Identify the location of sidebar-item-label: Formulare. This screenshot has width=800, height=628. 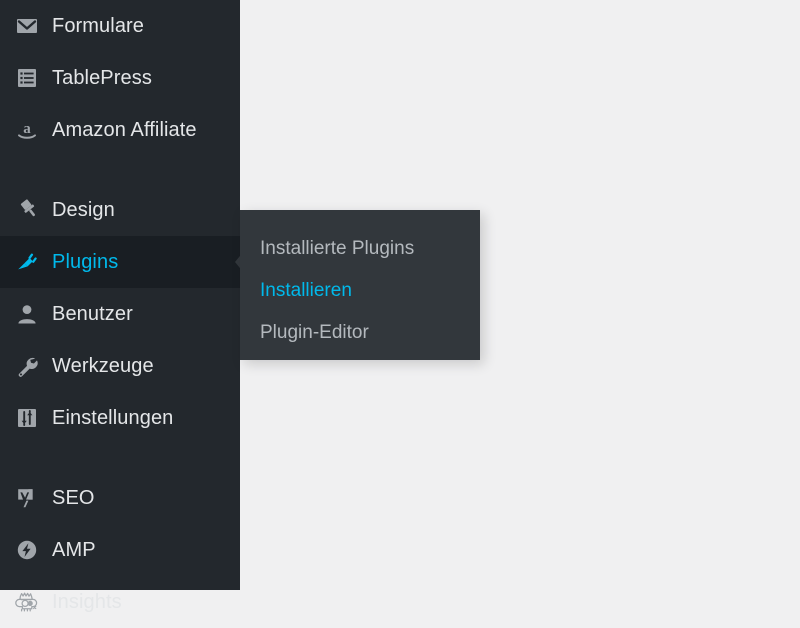
(98, 26).